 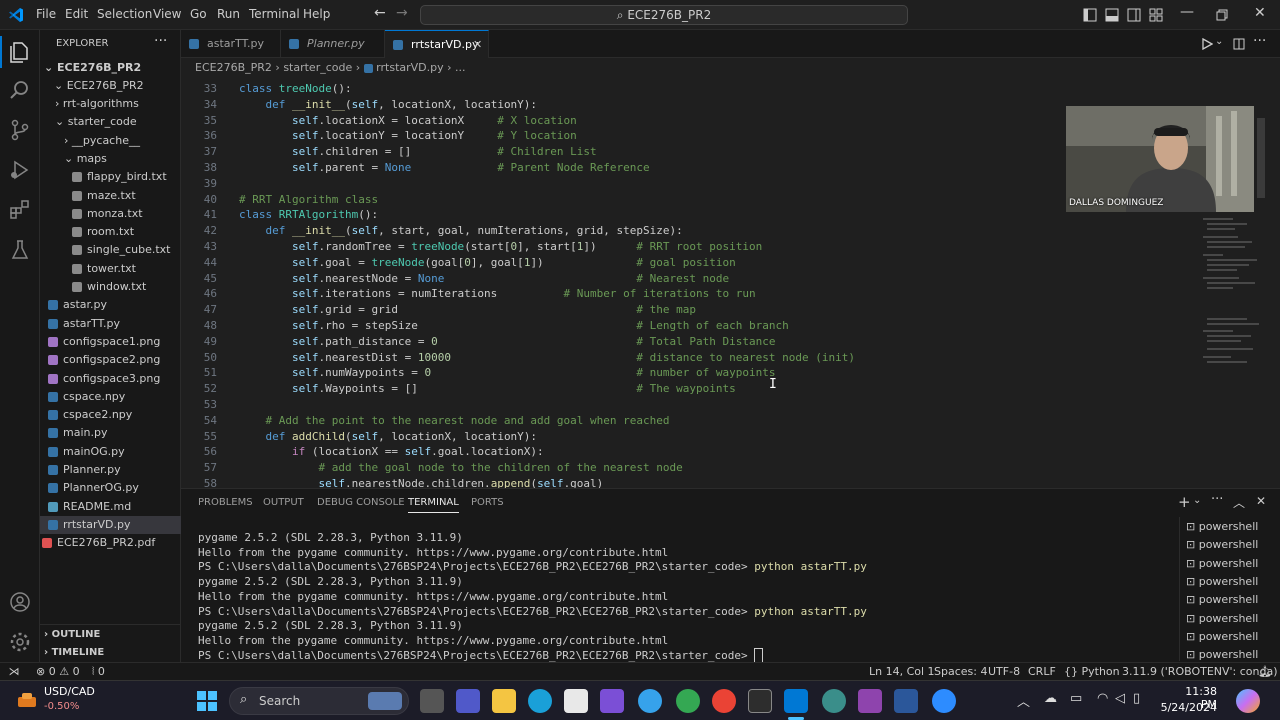 What do you see at coordinates (319, 701) in the screenshot?
I see `taskbar-search-box: ⌕ Search` at bounding box center [319, 701].